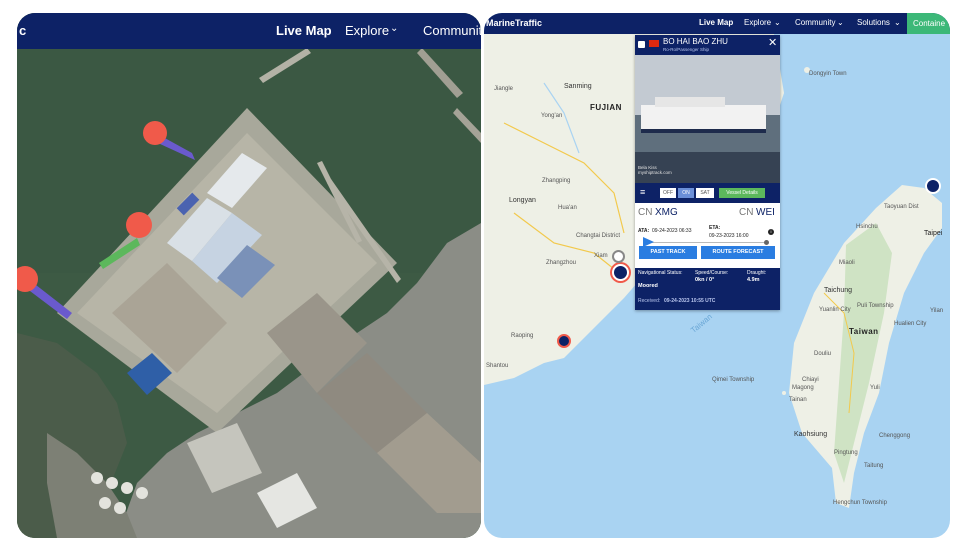 The image size is (969, 552). I want to click on map-label: Yuanlin City, so click(835, 310).